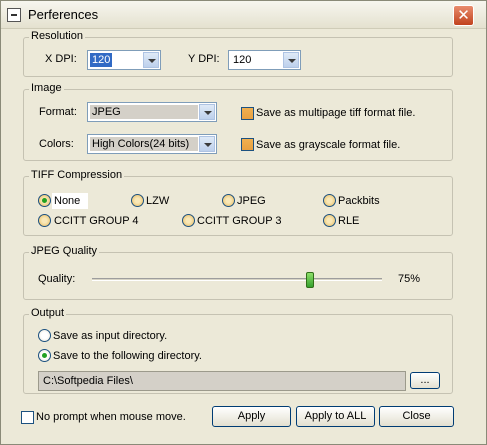 This screenshot has height=445, width=487. Describe the element at coordinates (124, 60) in the screenshot. I see `x-dpi-select: 120` at that location.